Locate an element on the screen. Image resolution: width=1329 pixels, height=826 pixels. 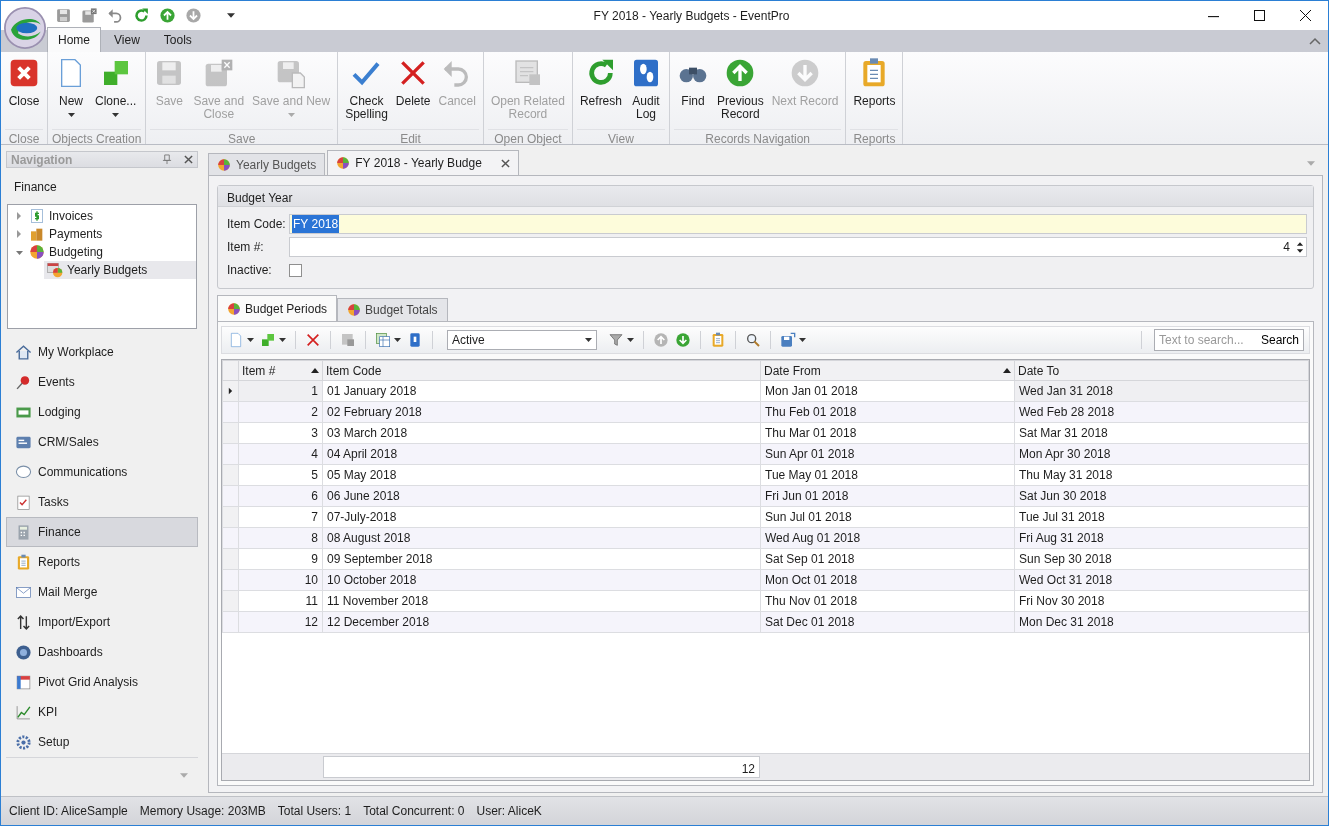
undo-button is located at coordinates (115, 15).